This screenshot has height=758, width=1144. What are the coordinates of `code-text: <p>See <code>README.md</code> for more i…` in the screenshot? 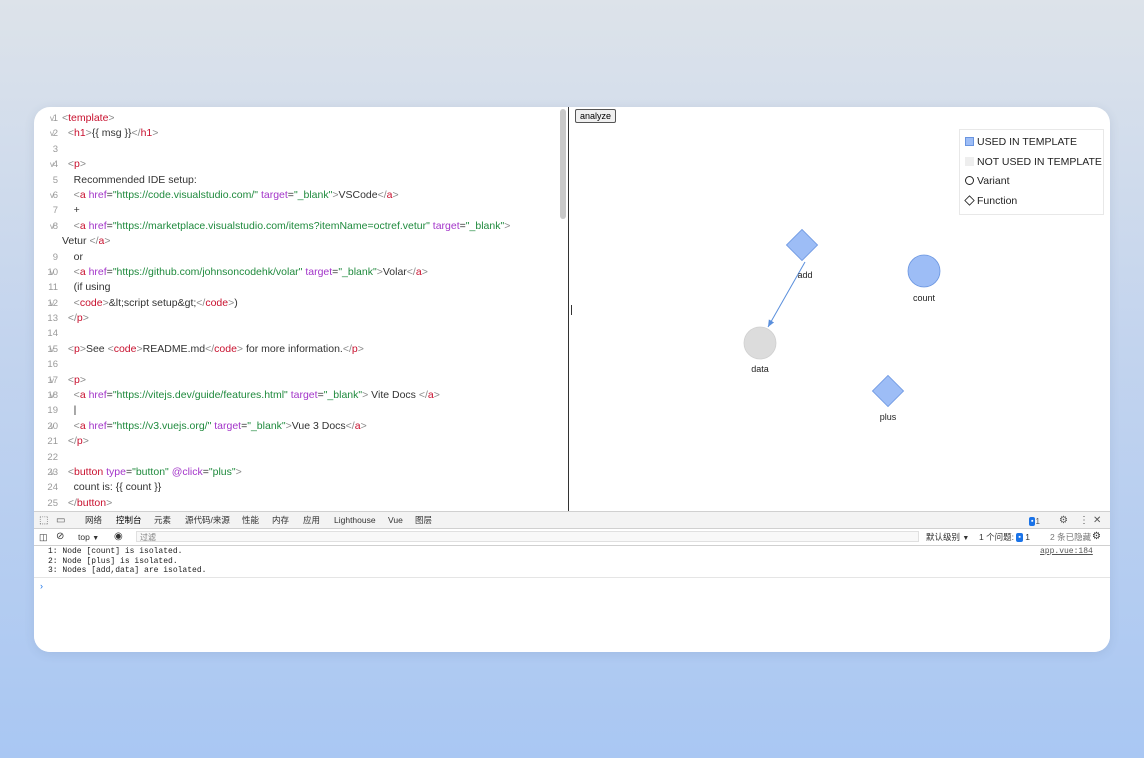 It's located at (215, 348).